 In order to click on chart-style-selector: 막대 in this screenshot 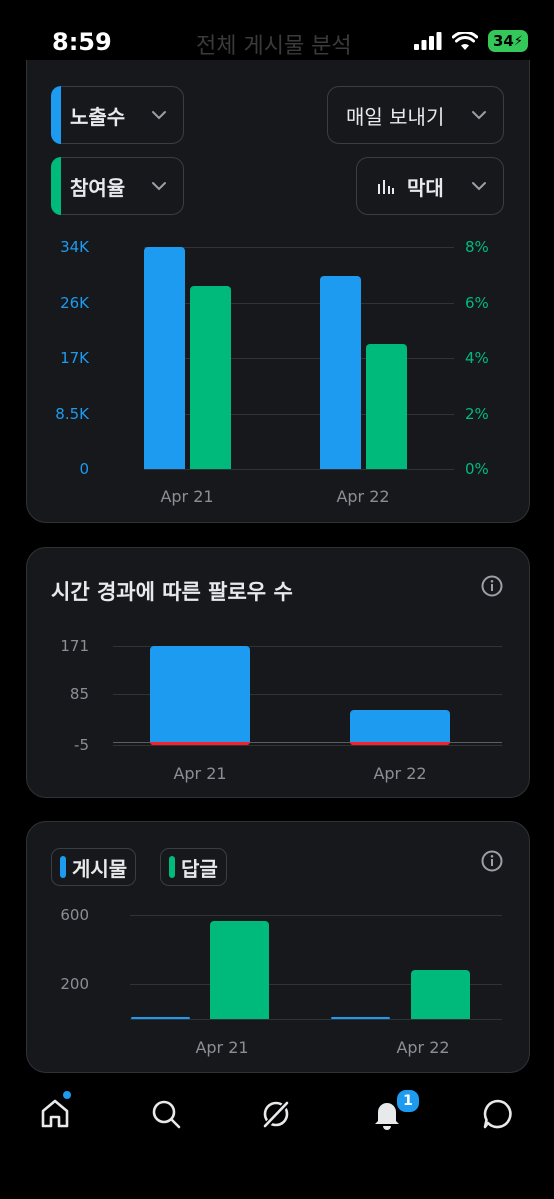, I will do `click(430, 186)`.